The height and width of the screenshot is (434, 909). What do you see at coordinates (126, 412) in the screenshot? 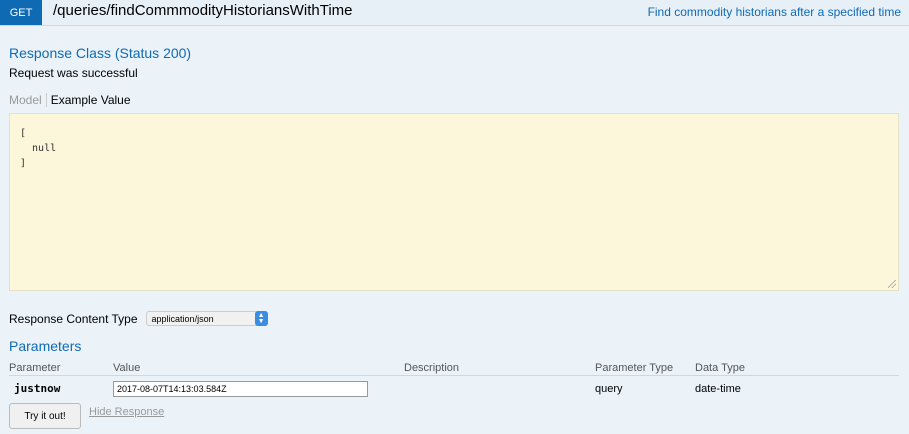
I see `hide-response-link: Hide Response` at bounding box center [126, 412].